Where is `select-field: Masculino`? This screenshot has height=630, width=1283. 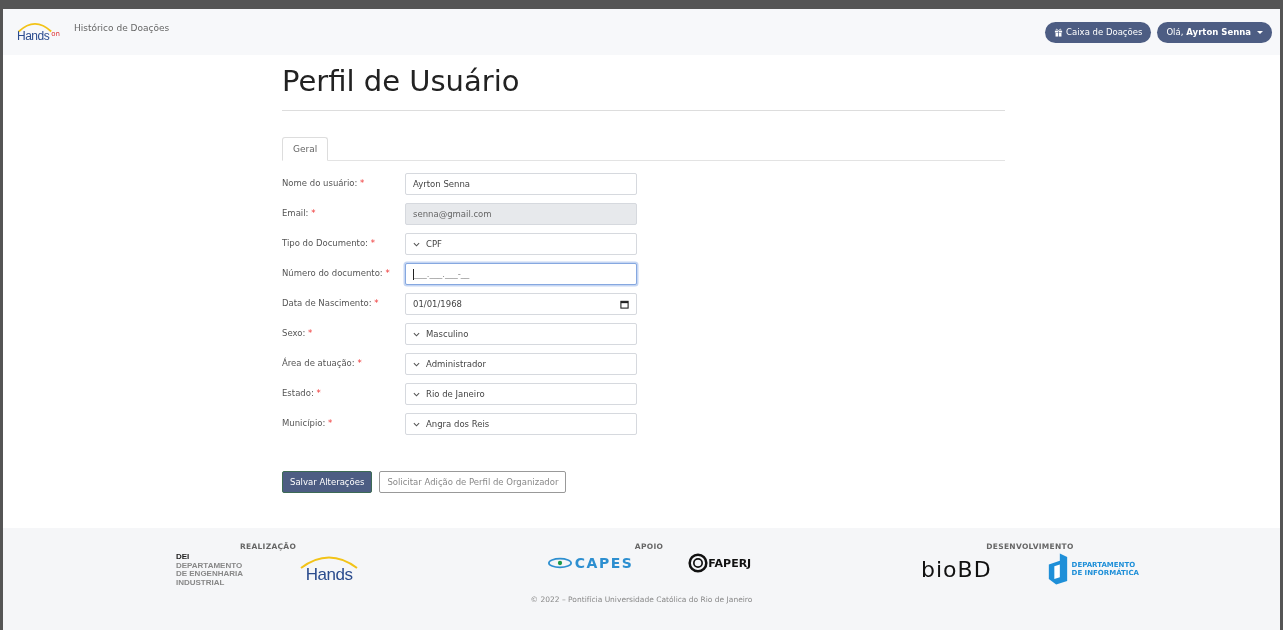 select-field: Masculino is located at coordinates (521, 334).